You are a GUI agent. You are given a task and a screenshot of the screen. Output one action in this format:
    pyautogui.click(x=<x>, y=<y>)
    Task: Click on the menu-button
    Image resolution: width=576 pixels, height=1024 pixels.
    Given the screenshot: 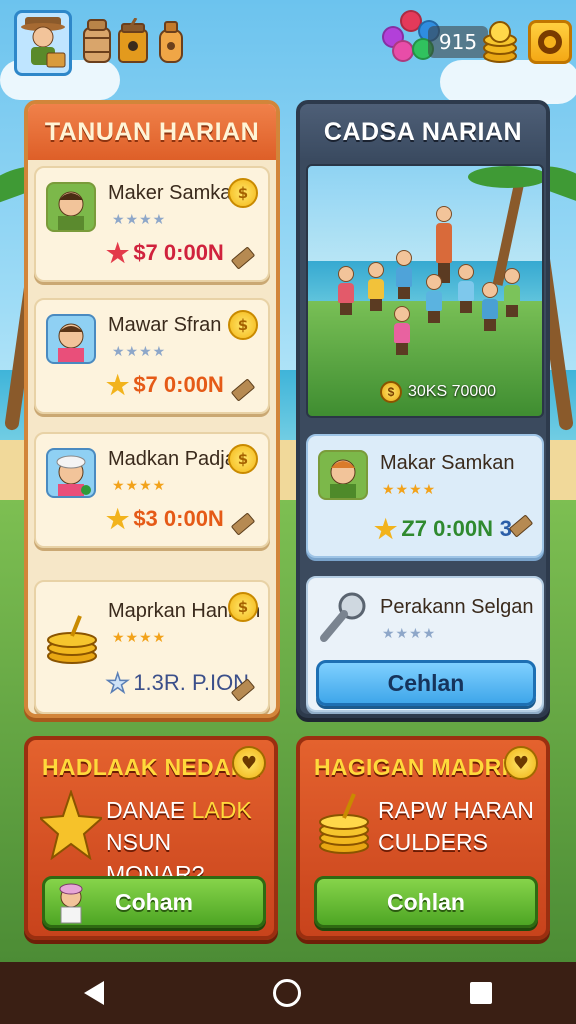 What is the action you would take?
    pyautogui.click(x=550, y=42)
    